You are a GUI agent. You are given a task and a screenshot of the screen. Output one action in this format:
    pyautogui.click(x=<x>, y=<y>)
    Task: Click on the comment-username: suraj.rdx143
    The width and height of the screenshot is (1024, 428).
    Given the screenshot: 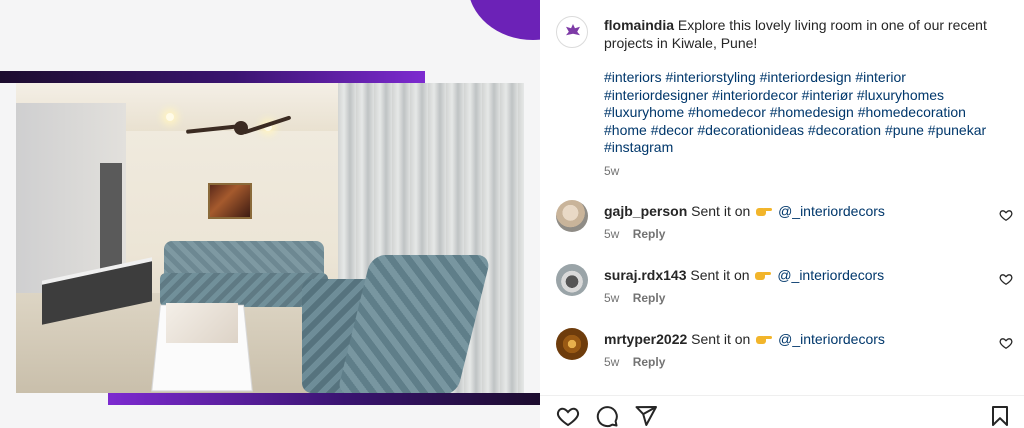 What is the action you would take?
    pyautogui.click(x=645, y=275)
    